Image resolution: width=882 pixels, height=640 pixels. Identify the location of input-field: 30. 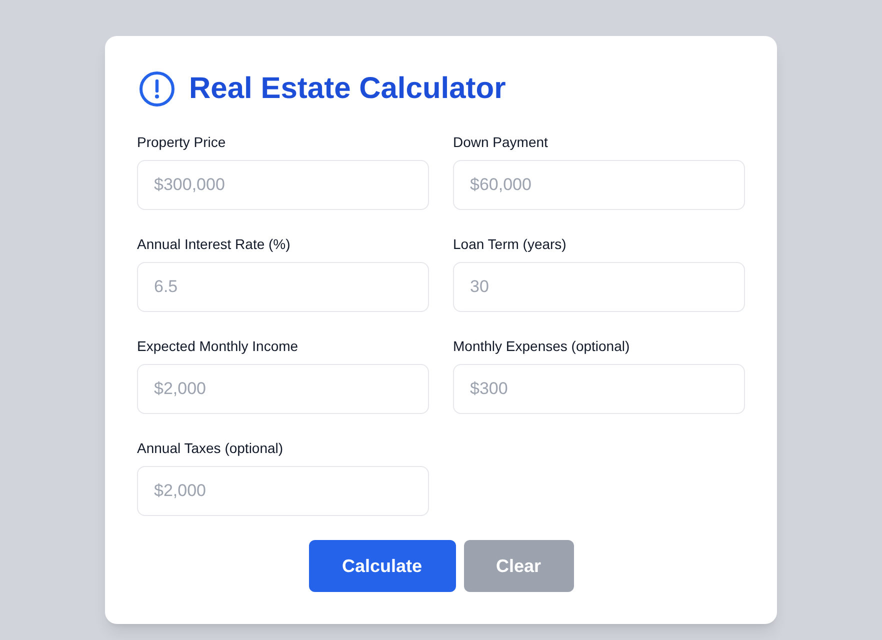
(599, 287).